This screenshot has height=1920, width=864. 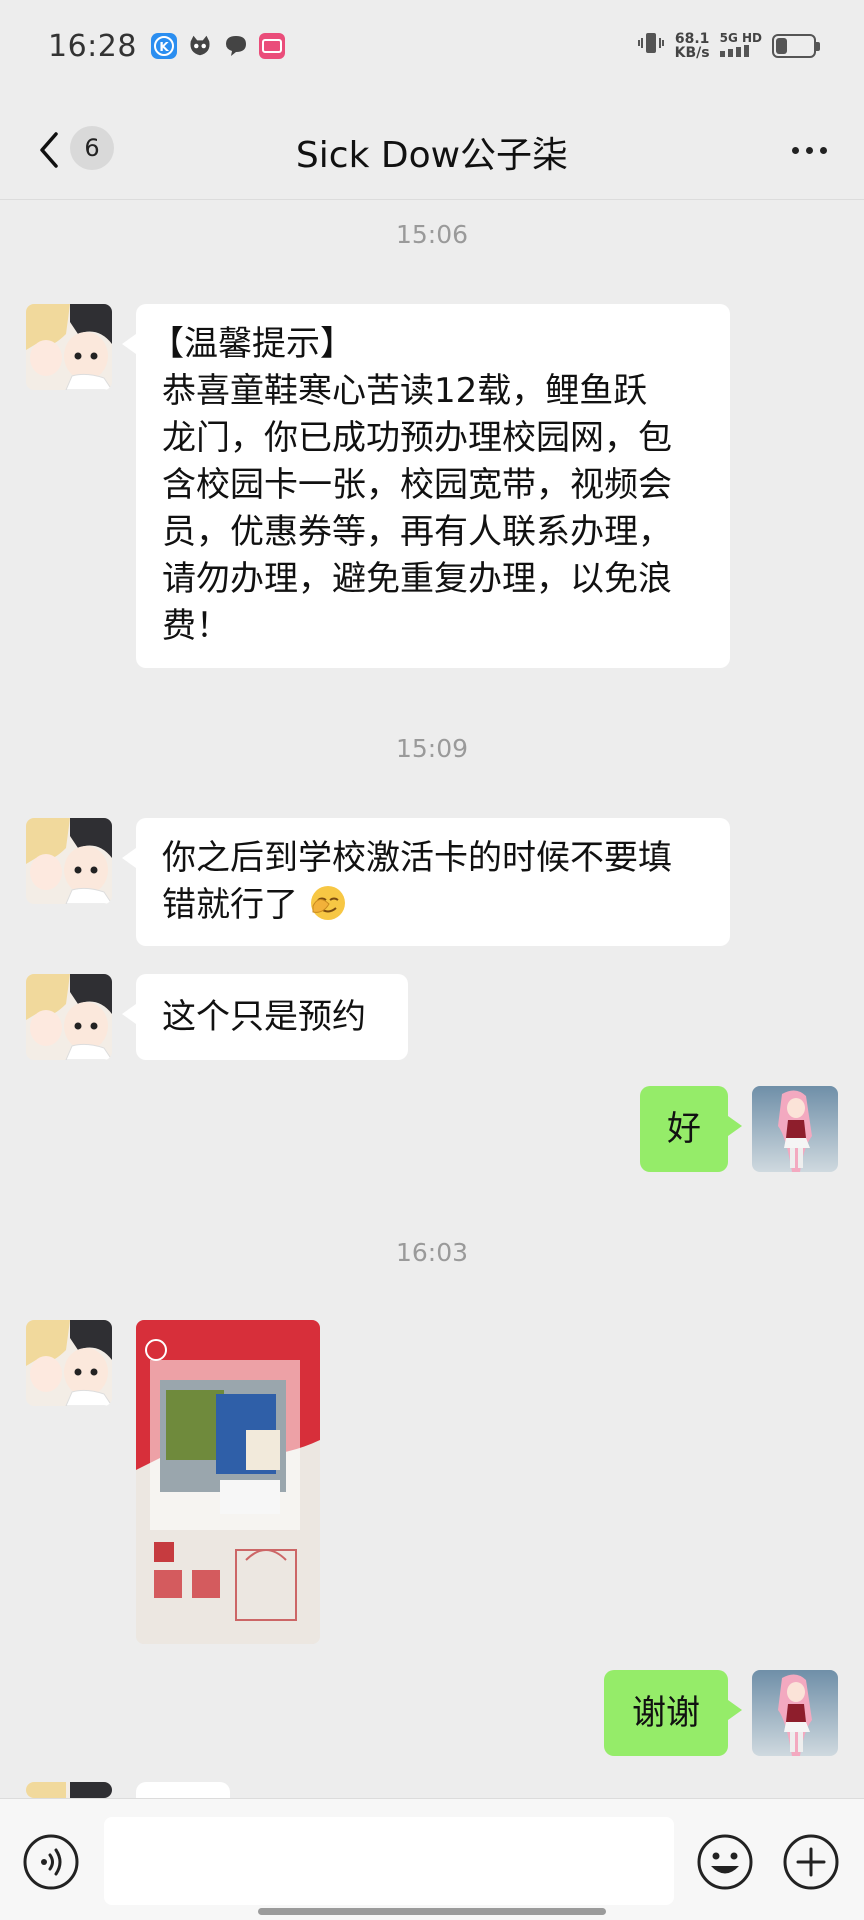 I want to click on signal-indicator: 5G HD, so click(x=740, y=45).